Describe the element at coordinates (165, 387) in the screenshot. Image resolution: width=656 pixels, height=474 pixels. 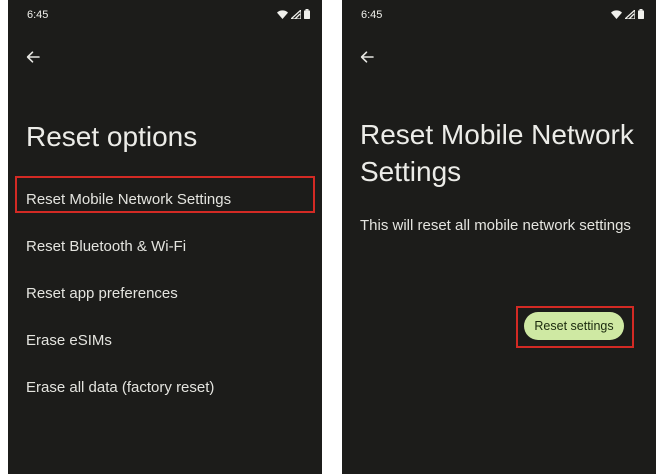
I see `option-factory-reset: Erase all data (factory reset)` at that location.